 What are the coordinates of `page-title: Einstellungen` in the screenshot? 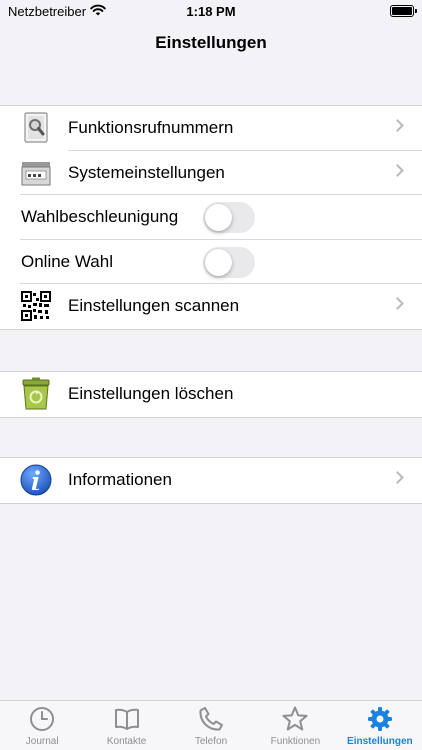 It's located at (211, 42).